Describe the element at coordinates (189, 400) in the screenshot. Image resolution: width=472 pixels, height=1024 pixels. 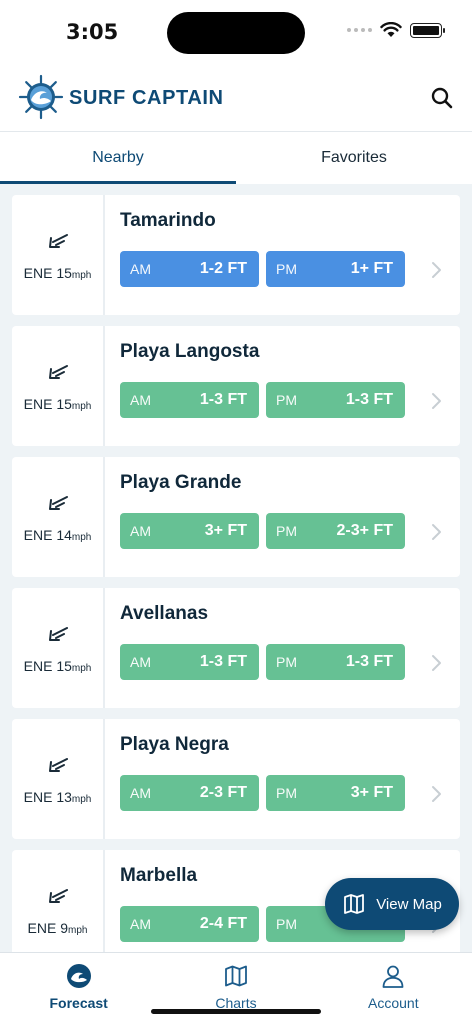
I see `am-forecast: AM 1-3 FT` at that location.